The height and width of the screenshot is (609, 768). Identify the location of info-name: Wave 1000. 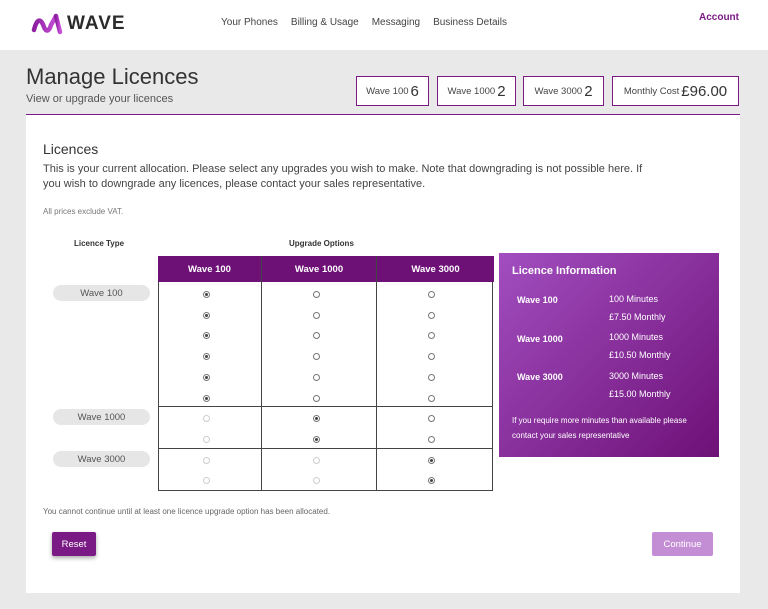
(540, 339).